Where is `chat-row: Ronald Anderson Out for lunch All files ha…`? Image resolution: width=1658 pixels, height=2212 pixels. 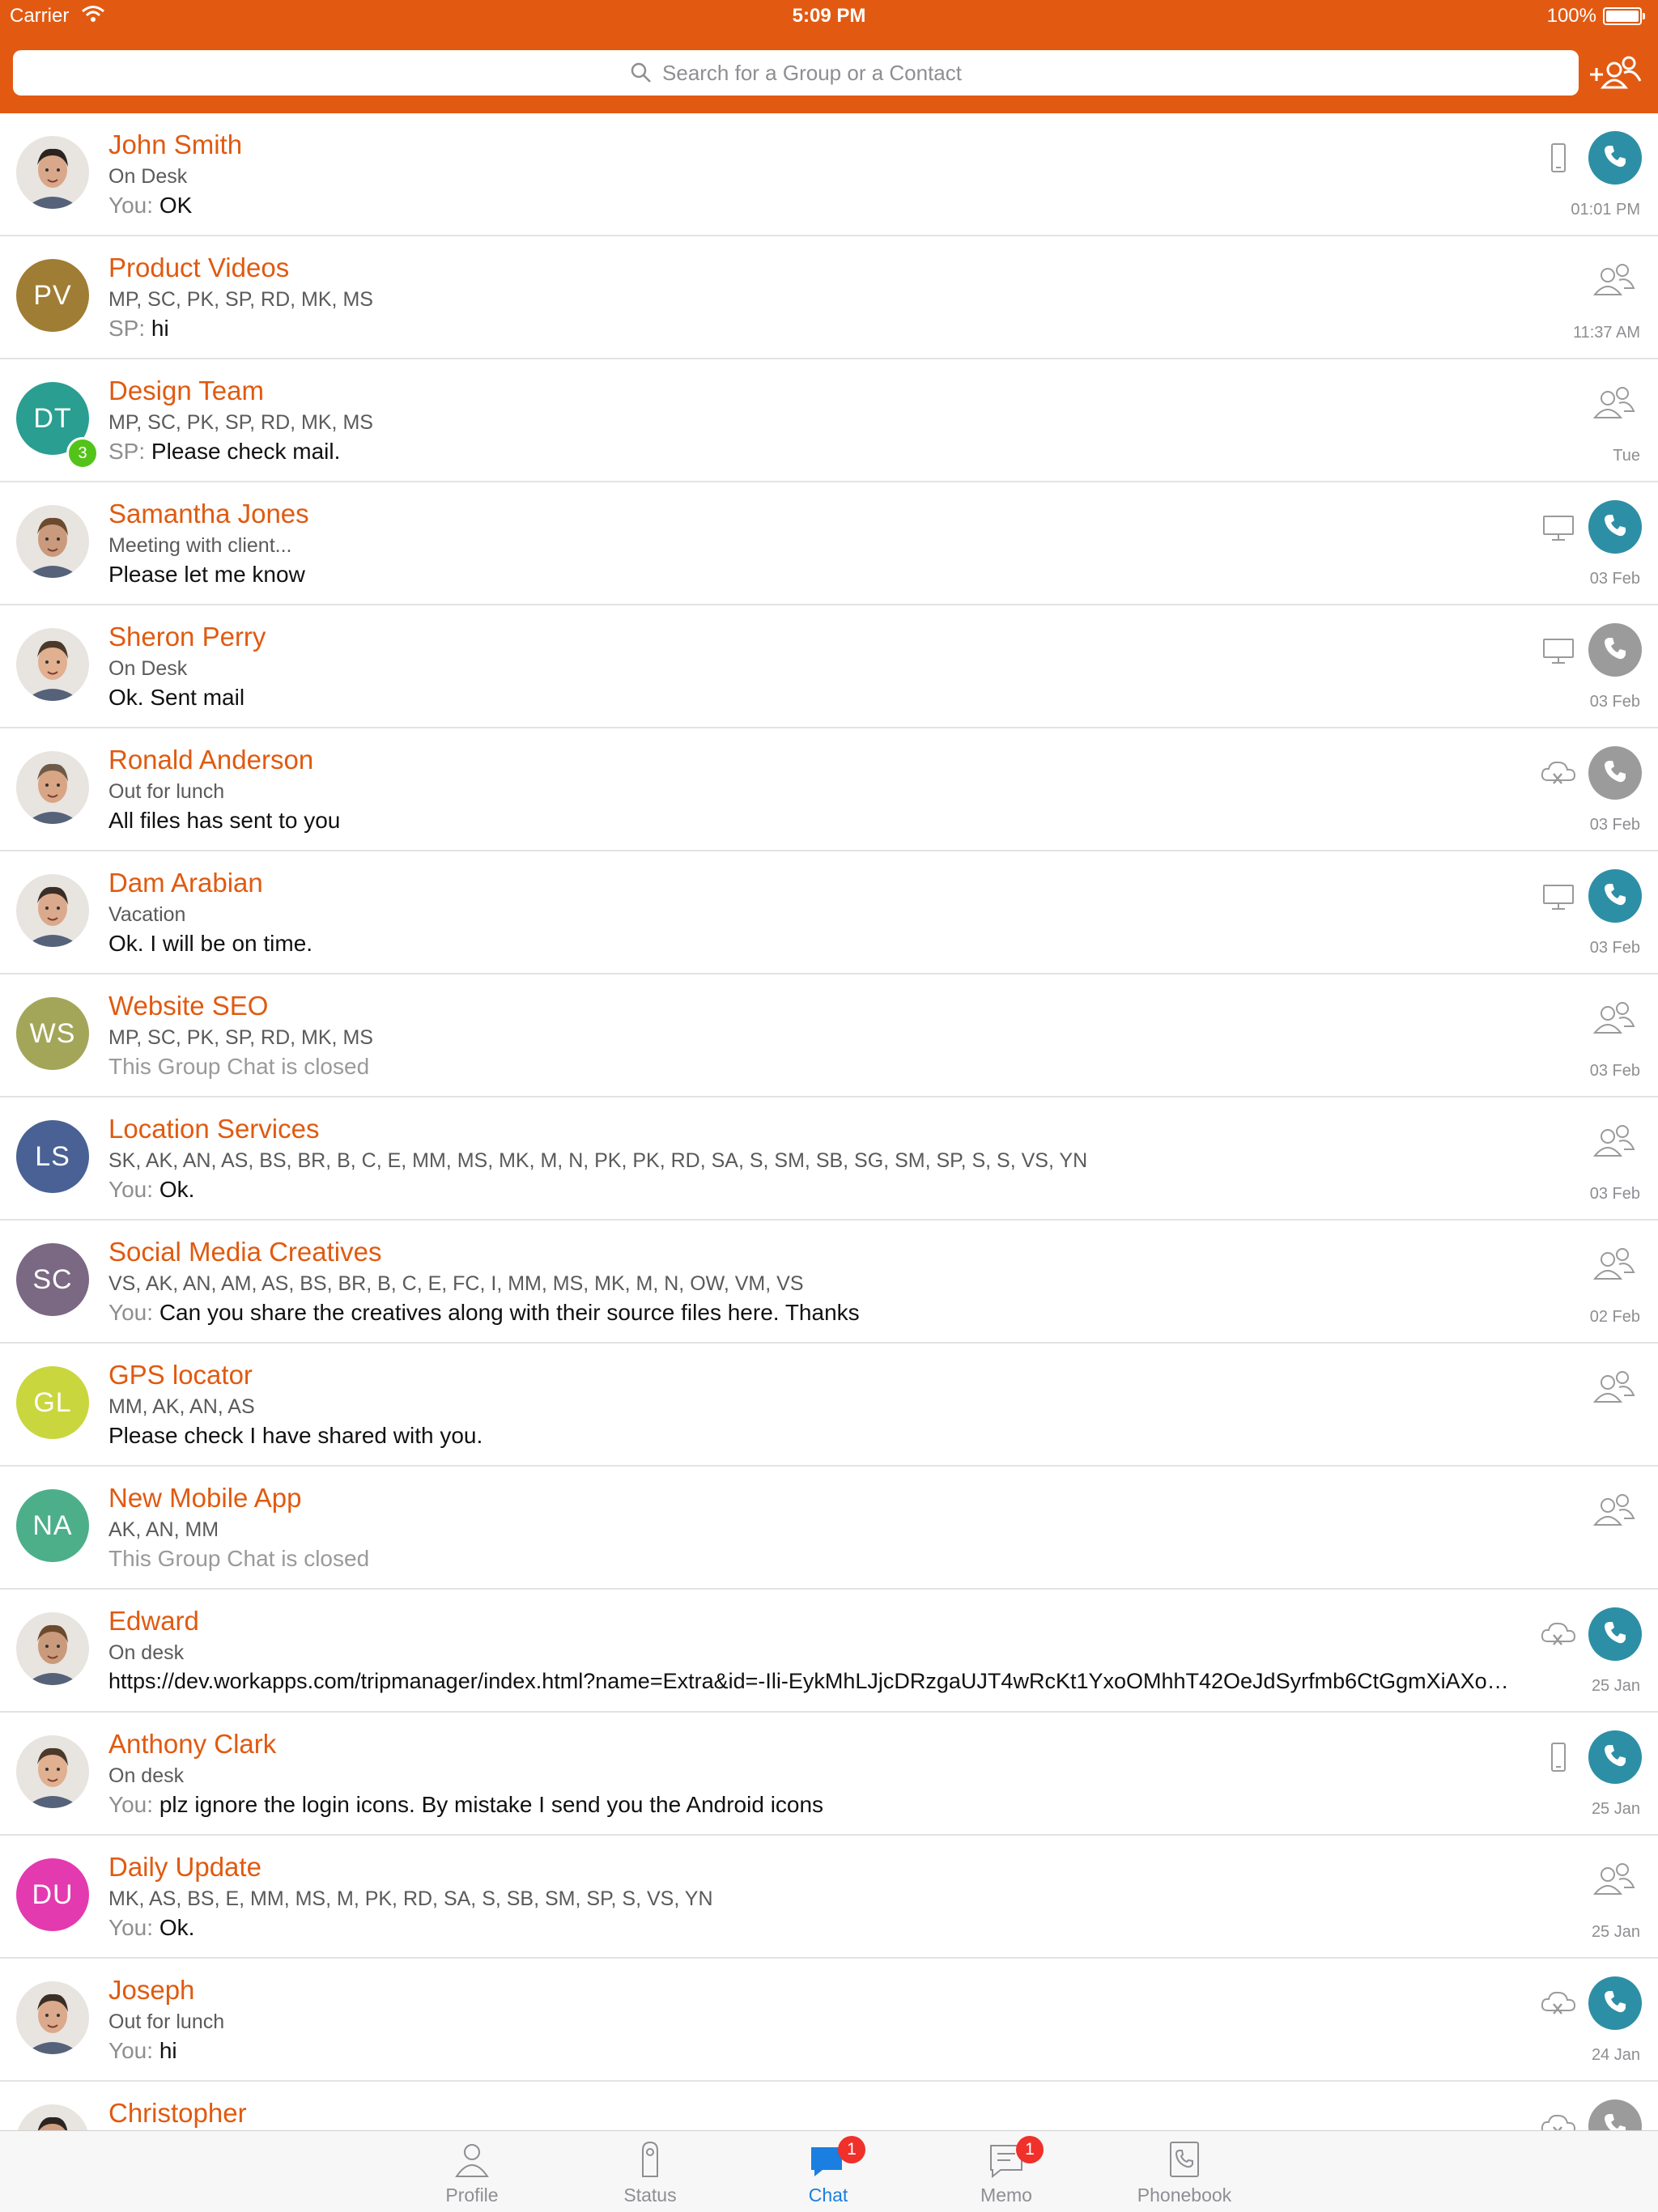
chat-row: Ronald Anderson Out for lunch All files ha… is located at coordinates (829, 789).